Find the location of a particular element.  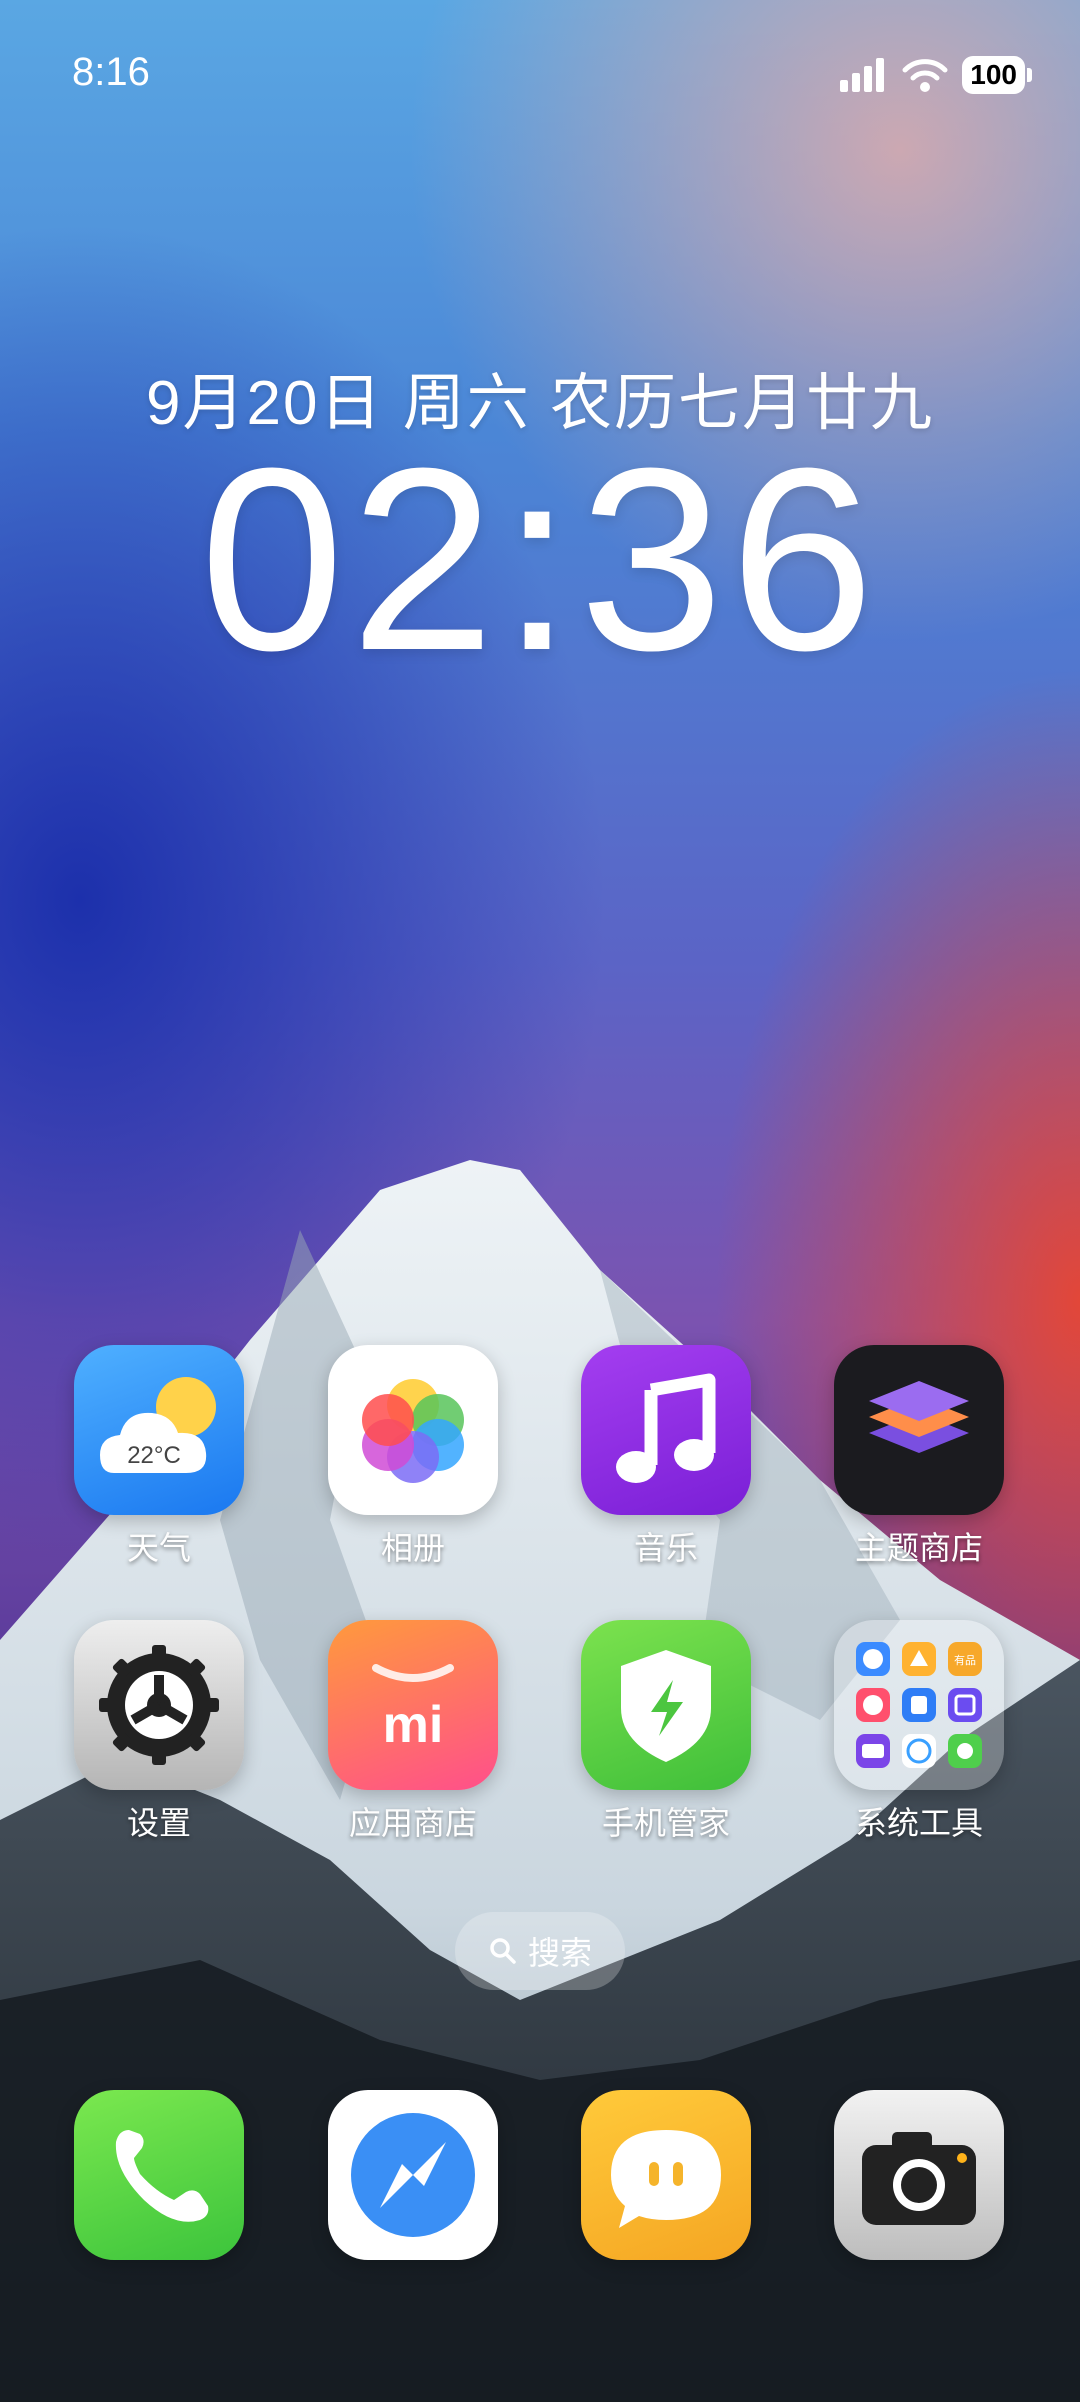

dock-messages is located at coordinates (666, 2175).